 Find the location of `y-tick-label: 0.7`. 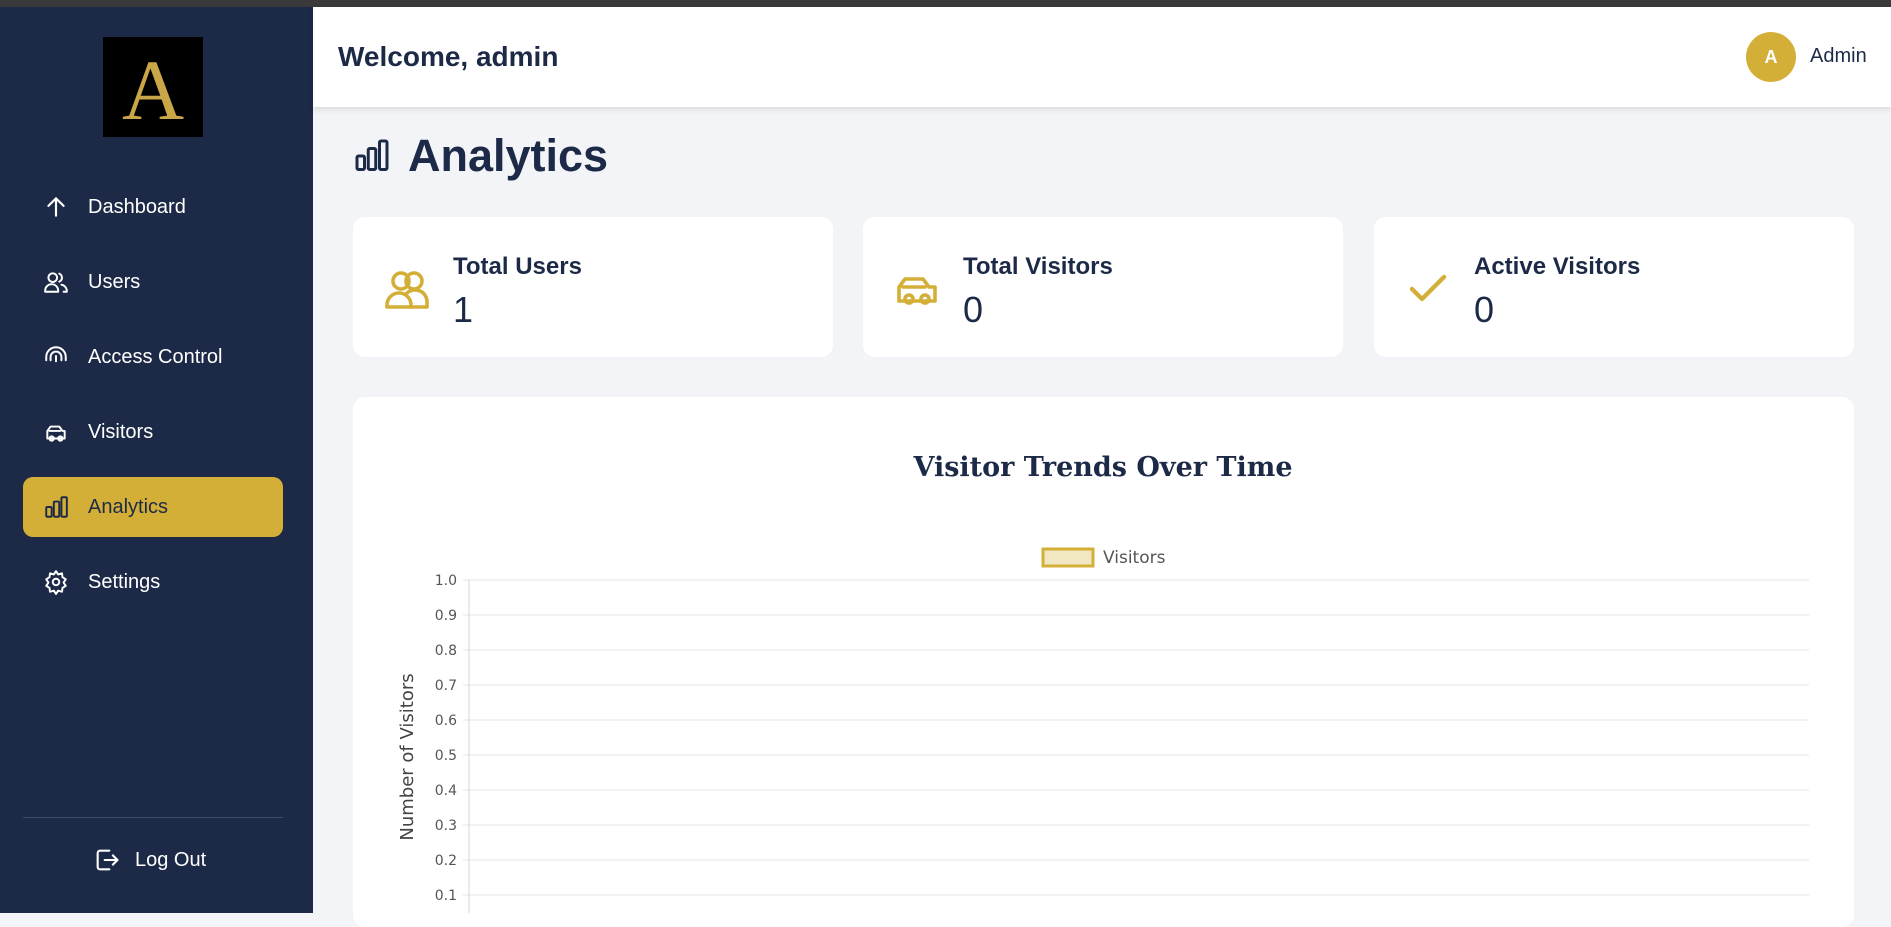

y-tick-label: 0.7 is located at coordinates (446, 686).